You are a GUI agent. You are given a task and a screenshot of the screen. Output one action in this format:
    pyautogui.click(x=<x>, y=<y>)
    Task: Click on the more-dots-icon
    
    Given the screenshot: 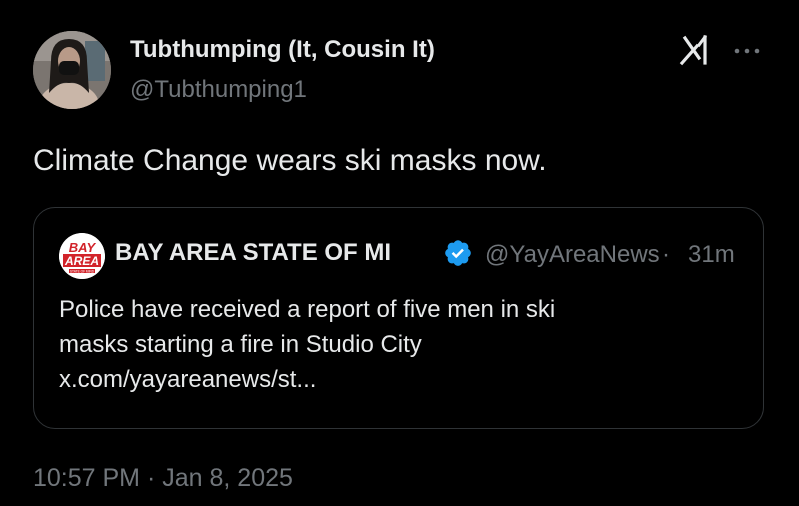 What is the action you would take?
    pyautogui.click(x=747, y=51)
    